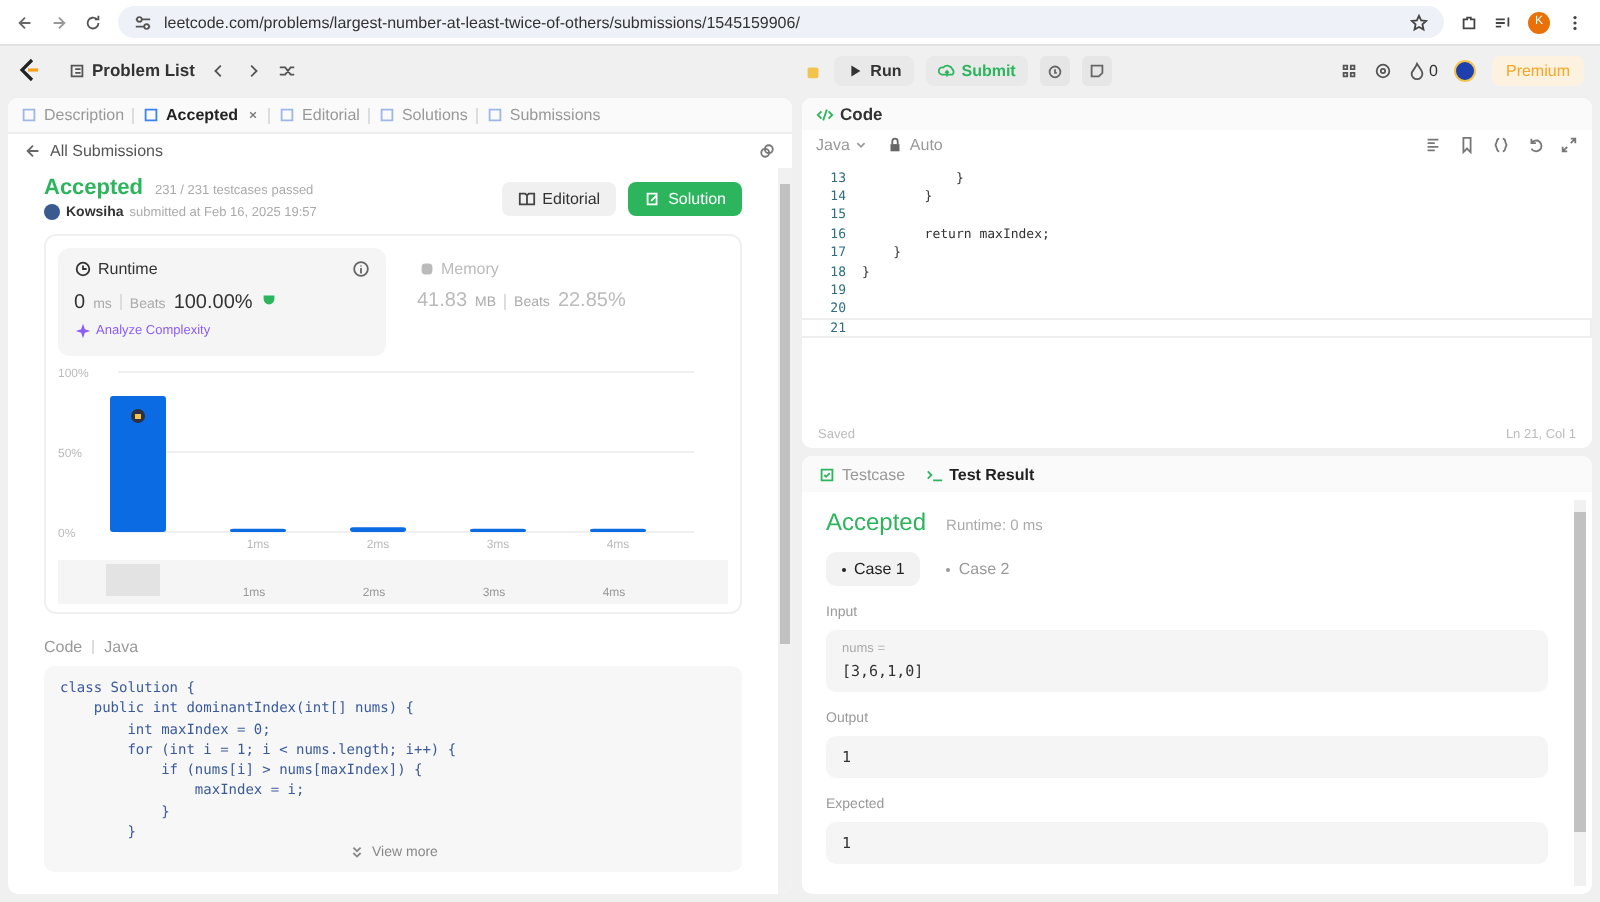 Image resolution: width=1600 pixels, height=902 pixels. Describe the element at coordinates (128, 269) in the screenshot. I see `stat-title: Runtime` at that location.